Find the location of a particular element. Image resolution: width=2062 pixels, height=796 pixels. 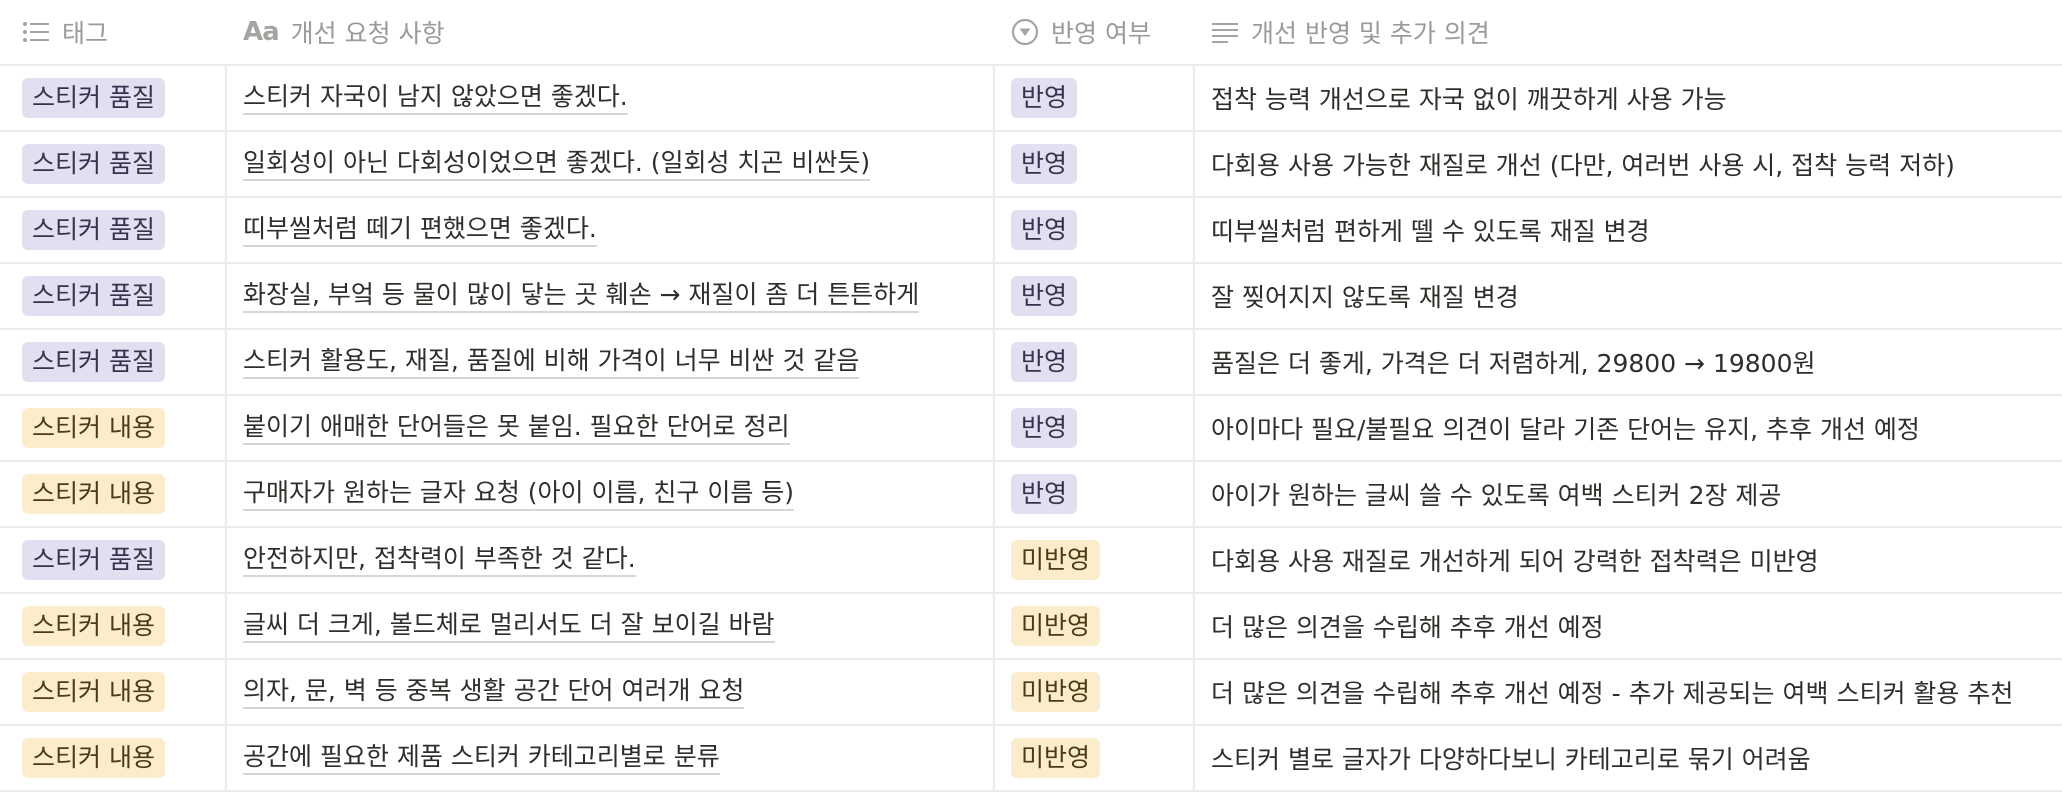

note-cell: 접착 능력 개선으로 자국 없이 깨끗하게 사용 가능 is located at coordinates (1628, 98).